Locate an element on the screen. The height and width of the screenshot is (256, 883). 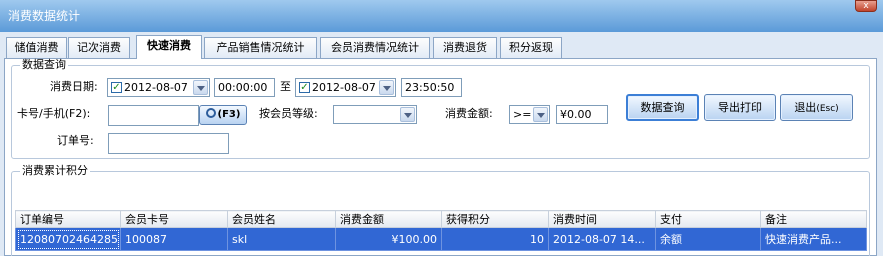
card-phone-input is located at coordinates (153, 115).